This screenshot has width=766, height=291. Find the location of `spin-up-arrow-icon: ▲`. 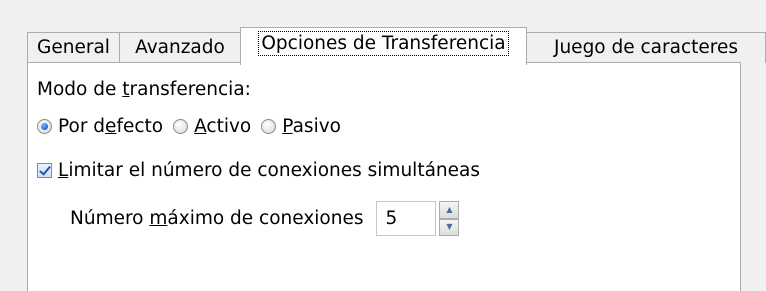

spin-up-arrow-icon: ▲ is located at coordinates (449, 210).